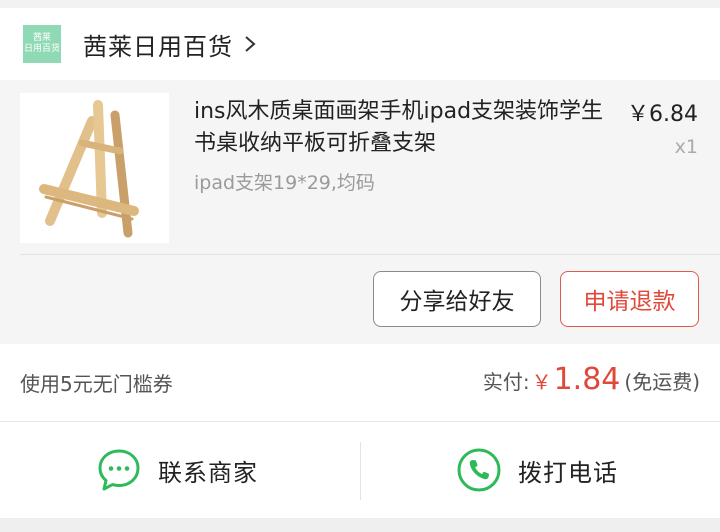  I want to click on paid-amount: 1.84, so click(587, 379).